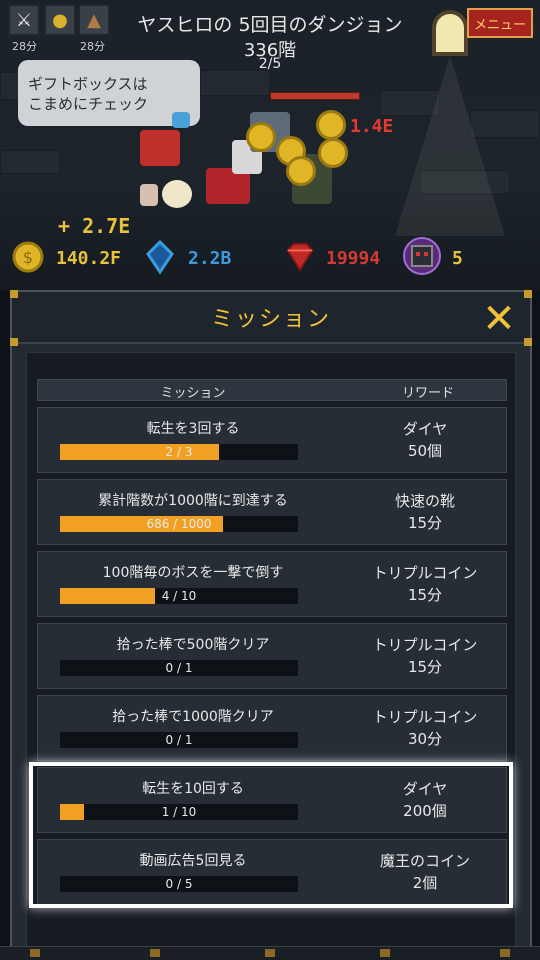 The image size is (540, 960). I want to click on gold-amount: 140.2F, so click(89, 258).